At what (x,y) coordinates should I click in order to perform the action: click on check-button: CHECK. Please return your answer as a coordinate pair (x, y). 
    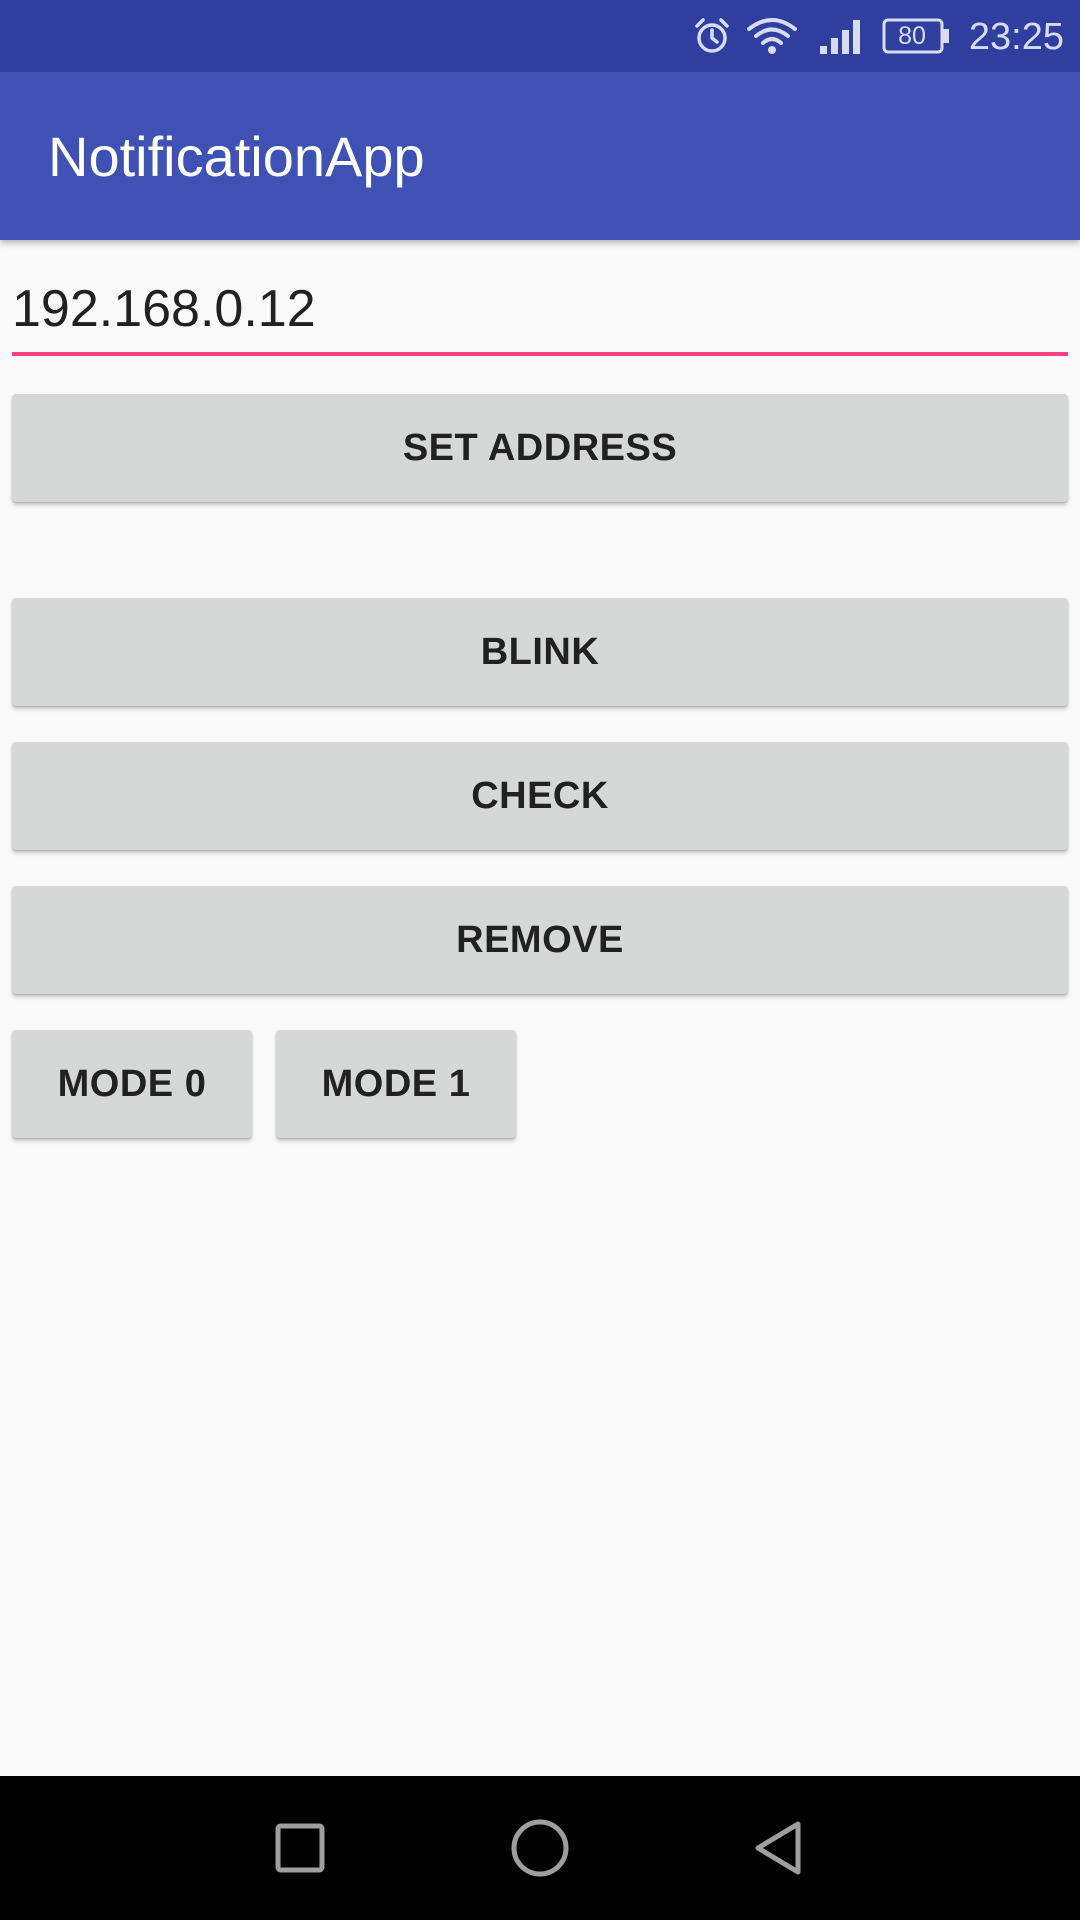
    Looking at the image, I should click on (540, 796).